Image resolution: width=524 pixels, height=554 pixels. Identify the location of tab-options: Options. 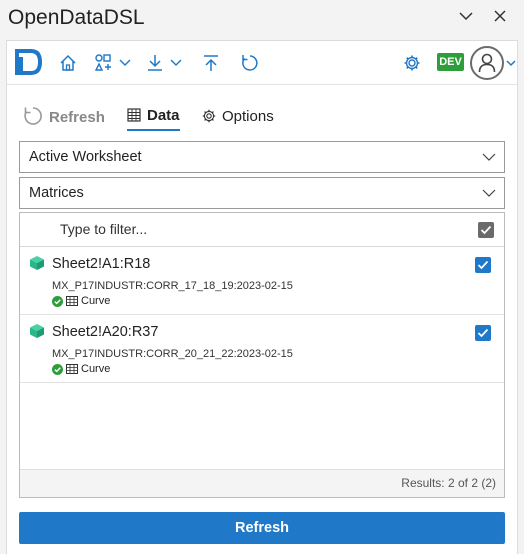
(238, 116).